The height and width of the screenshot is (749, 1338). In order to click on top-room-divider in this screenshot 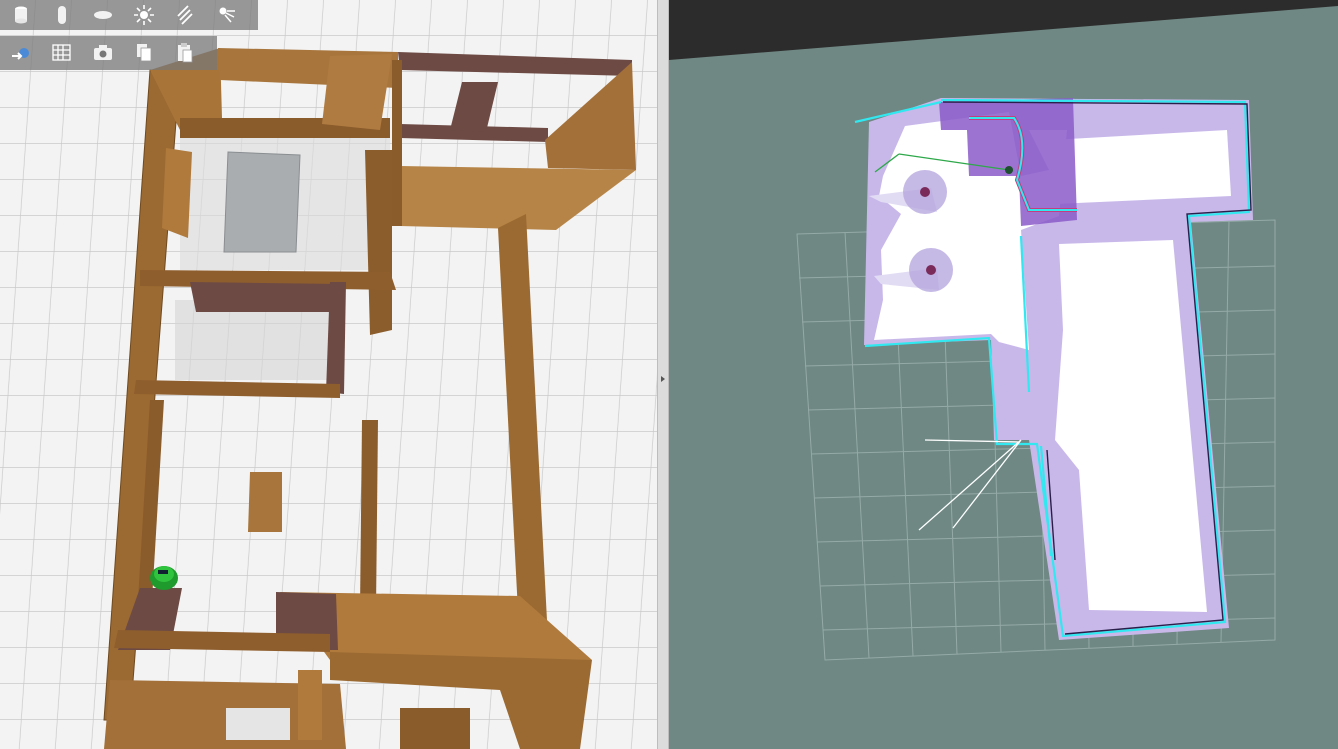, I will do `click(357, 92)`.